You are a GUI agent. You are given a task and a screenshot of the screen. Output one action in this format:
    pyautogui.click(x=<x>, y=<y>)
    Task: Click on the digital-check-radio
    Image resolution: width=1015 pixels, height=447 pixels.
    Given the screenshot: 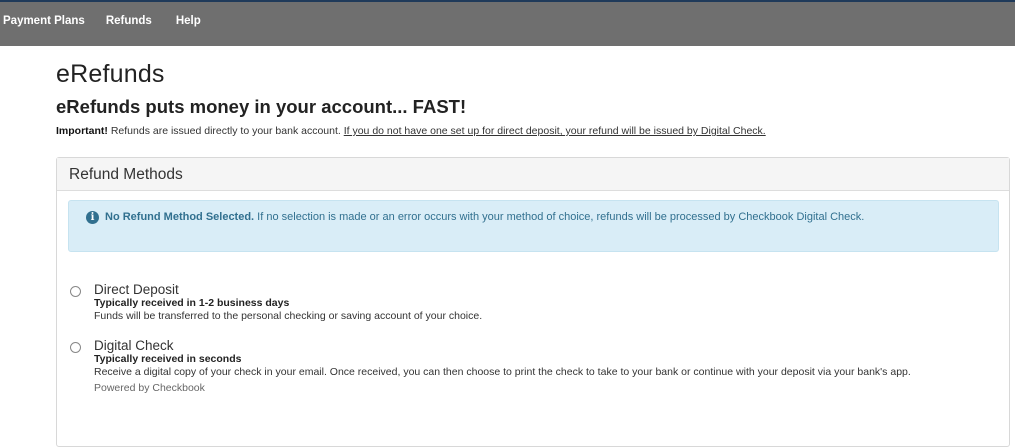 What is the action you would take?
    pyautogui.click(x=75, y=347)
    